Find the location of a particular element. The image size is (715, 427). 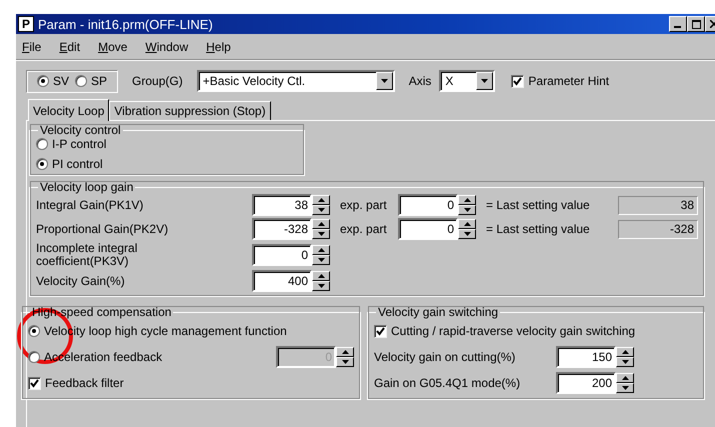

group-title: Velocity loop gain is located at coordinates (86, 187).